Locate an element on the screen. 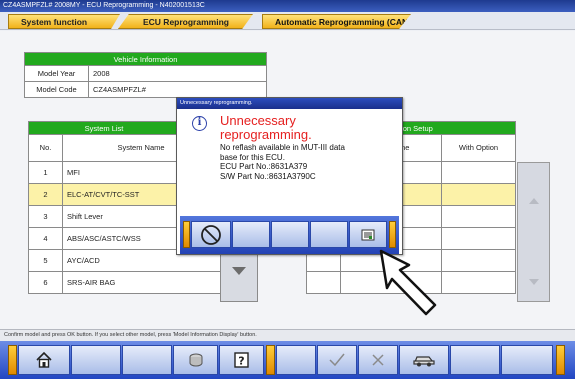 The image size is (575, 379). row-number: 6 is located at coordinates (46, 282).